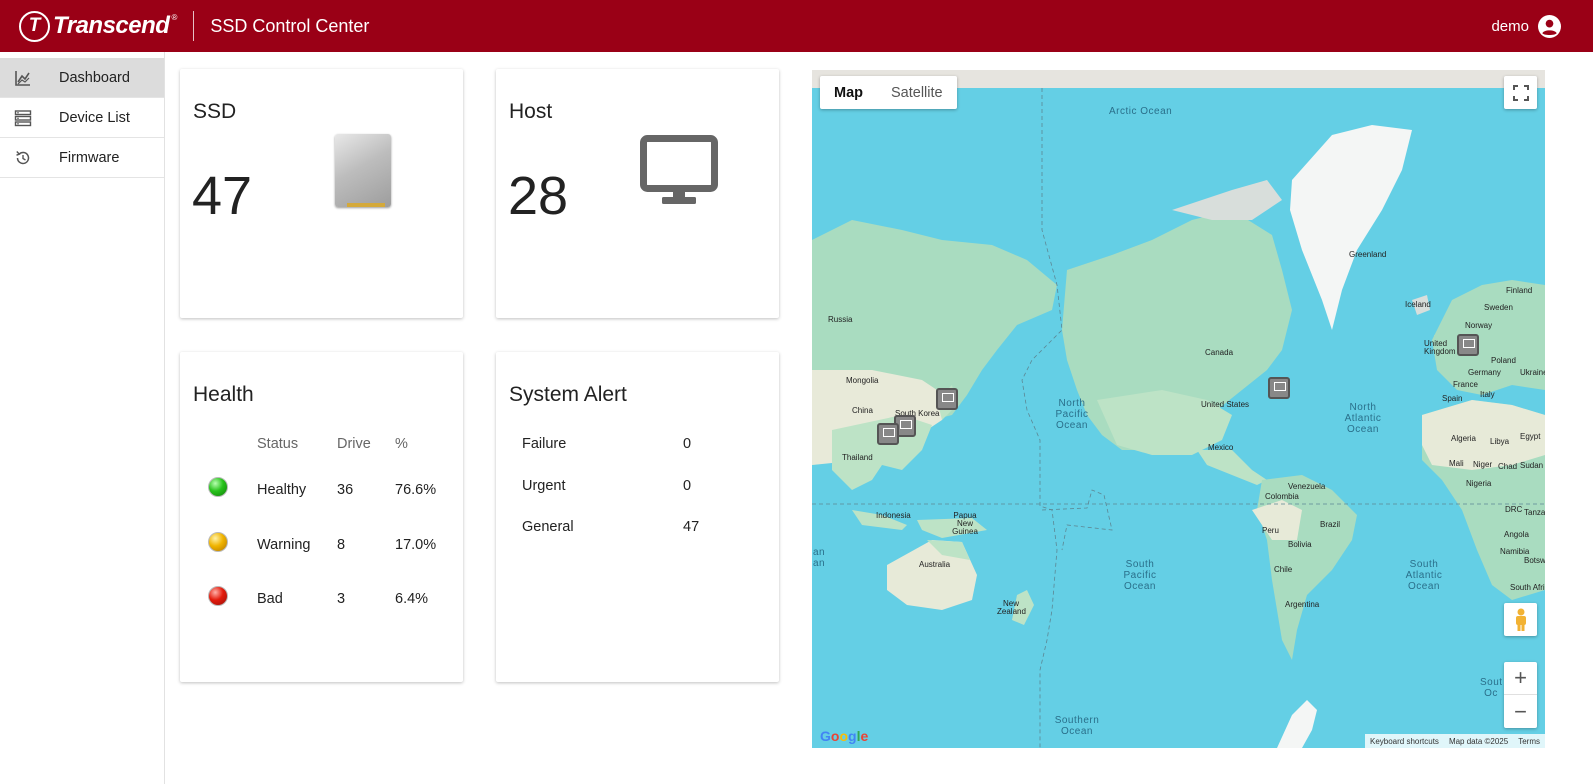 Image resolution: width=1593 pixels, height=784 pixels. I want to click on place-label: Indonesia, so click(893, 515).